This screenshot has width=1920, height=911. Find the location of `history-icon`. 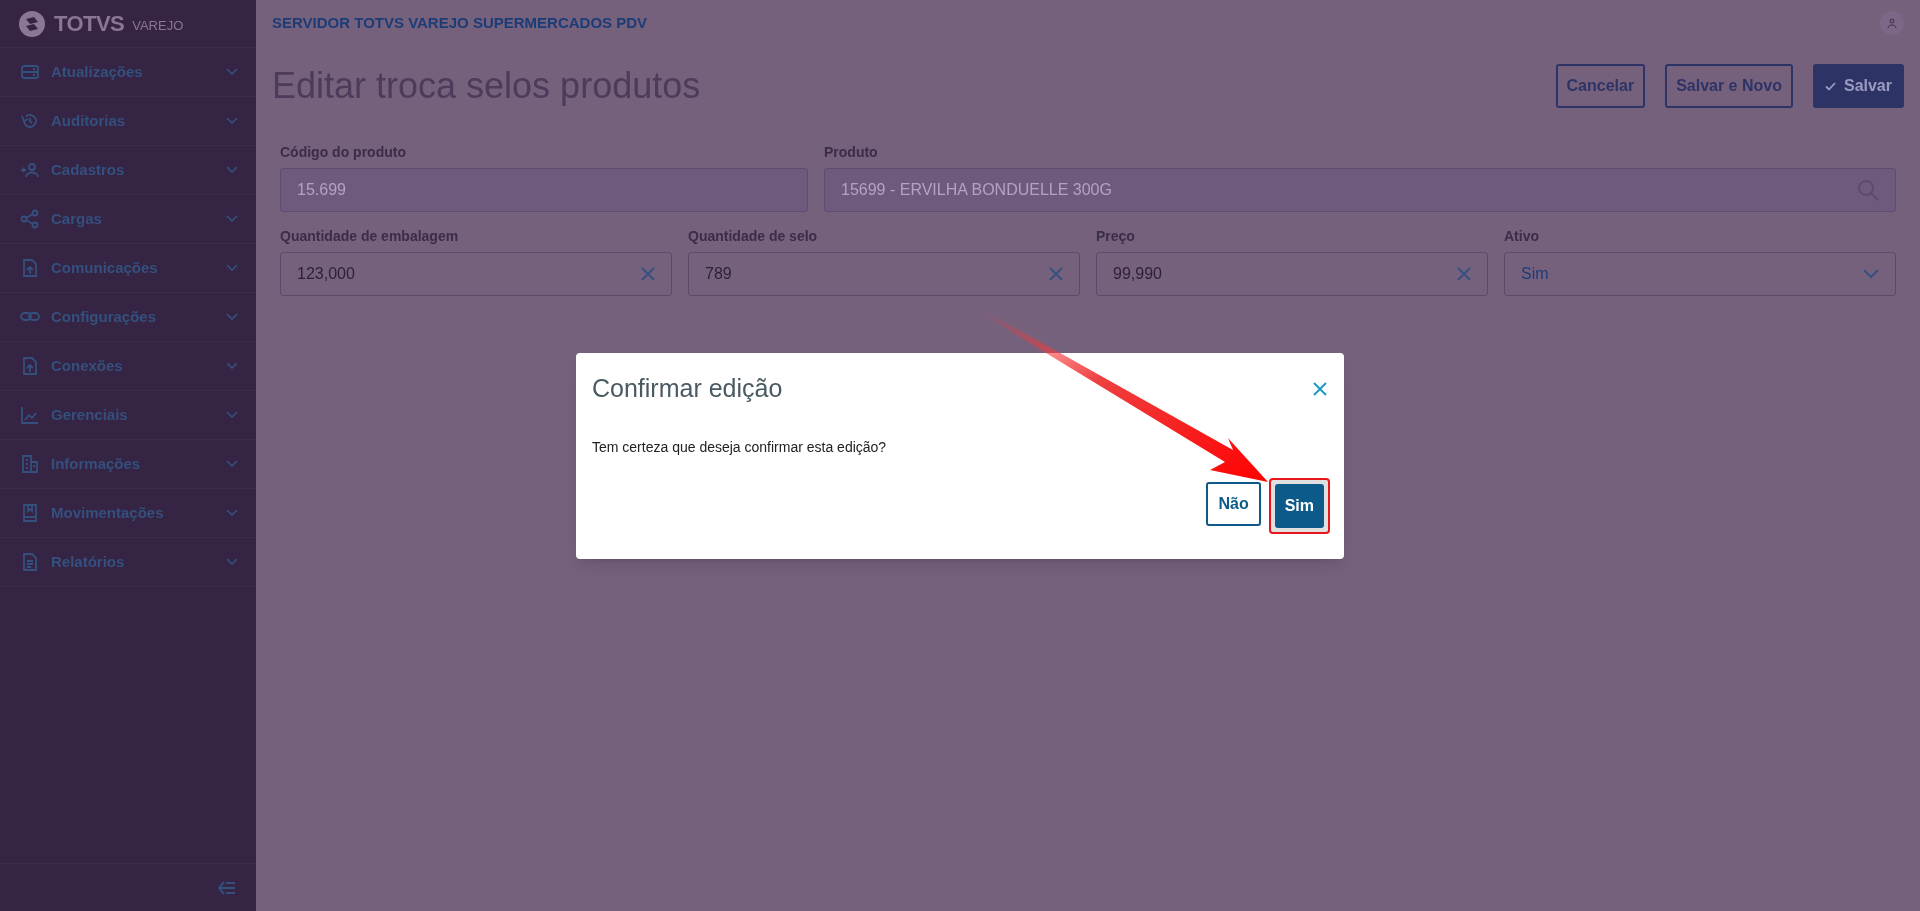

history-icon is located at coordinates (30, 121).